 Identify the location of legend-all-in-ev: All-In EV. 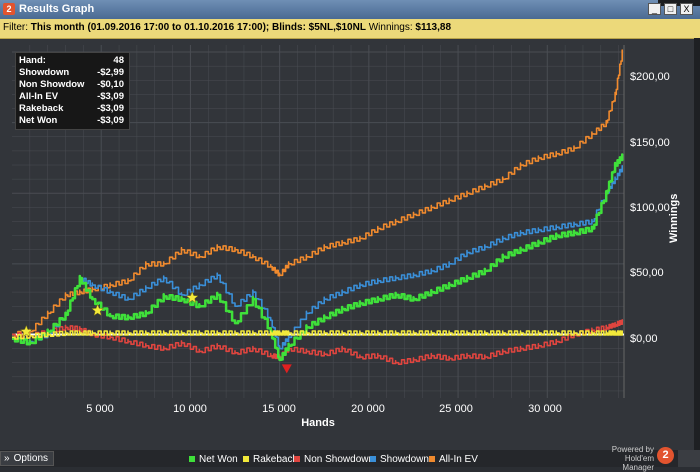
(453, 459).